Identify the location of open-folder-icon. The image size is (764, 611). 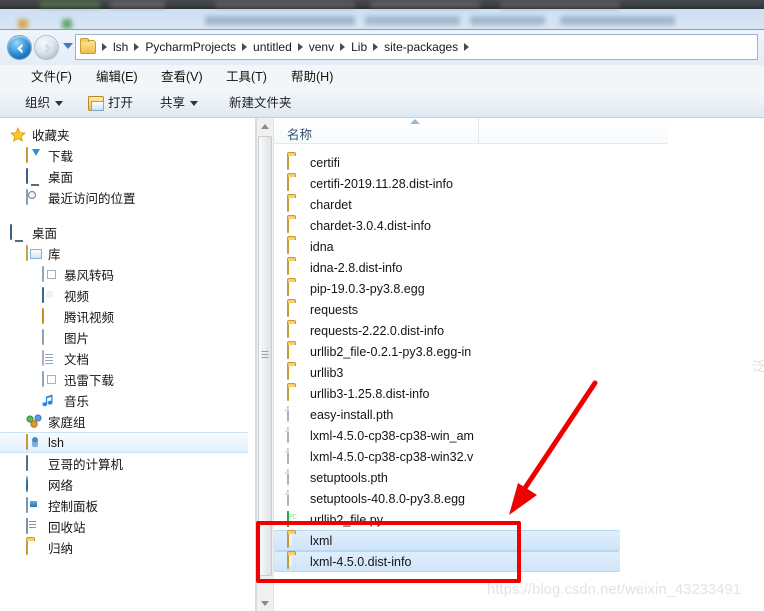
(96, 103).